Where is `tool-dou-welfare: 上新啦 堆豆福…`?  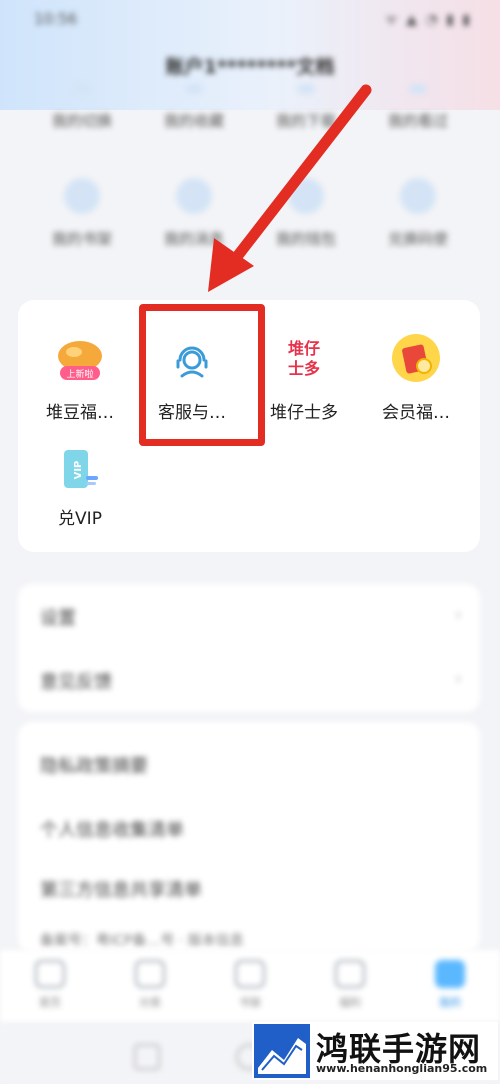 tool-dou-welfare: 上新啦 堆豆福… is located at coordinates (80, 376).